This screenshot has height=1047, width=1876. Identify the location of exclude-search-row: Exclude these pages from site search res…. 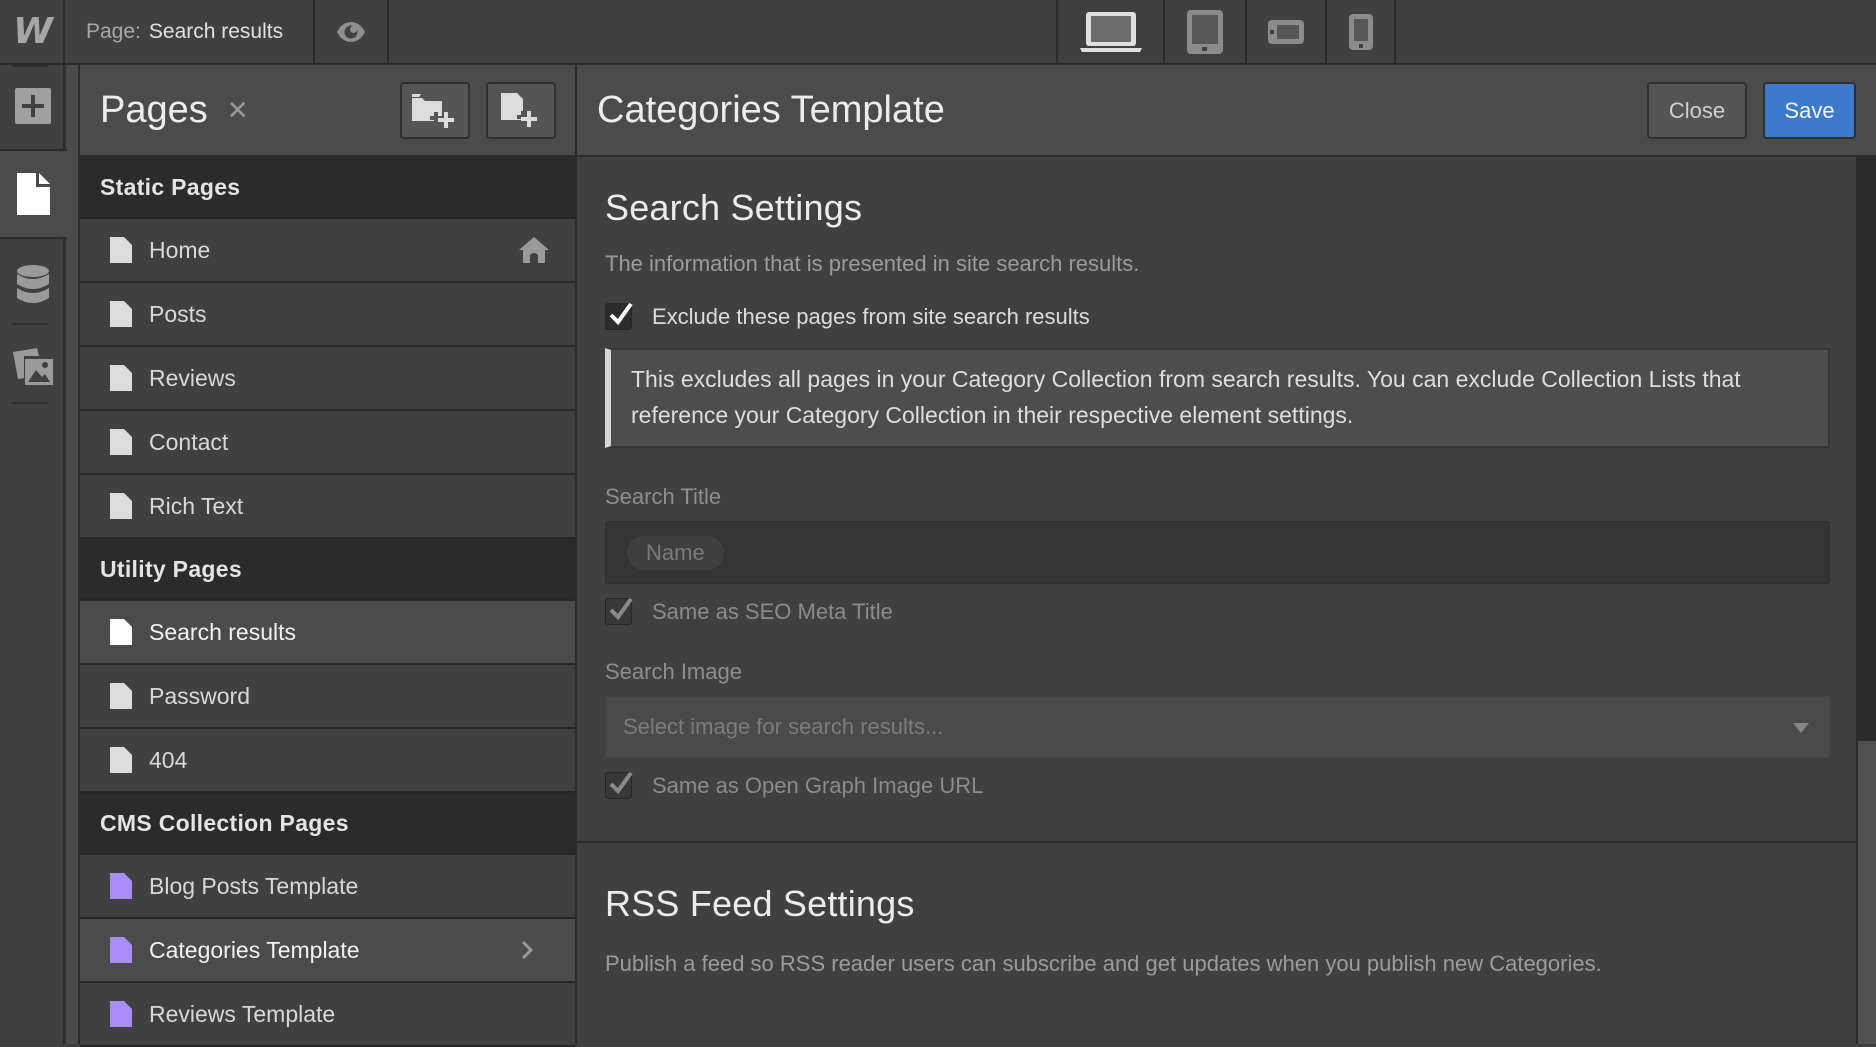
(1216, 316).